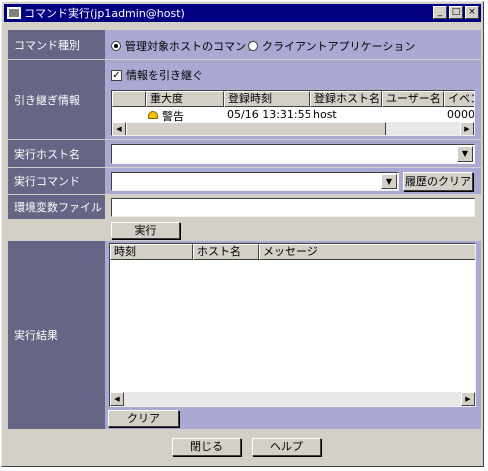 This screenshot has height=471, width=488. I want to click on window-title: コマンド実行(jp1admin@host), so click(104, 13).